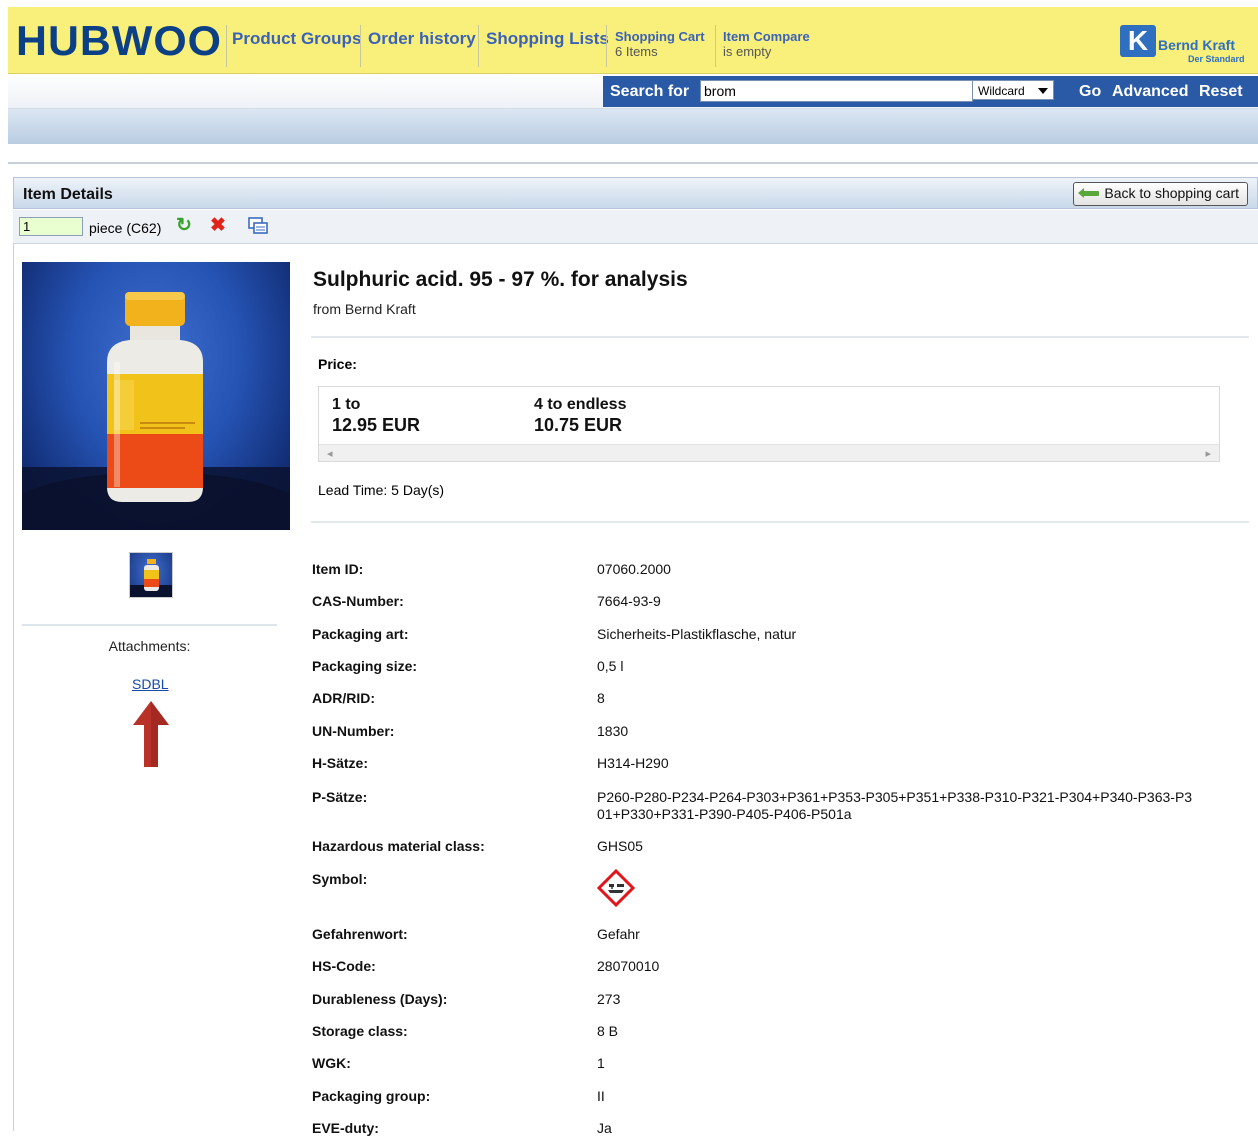  Describe the element at coordinates (330, 453) in the screenshot. I see `scroll-left-icon: ◂` at that location.